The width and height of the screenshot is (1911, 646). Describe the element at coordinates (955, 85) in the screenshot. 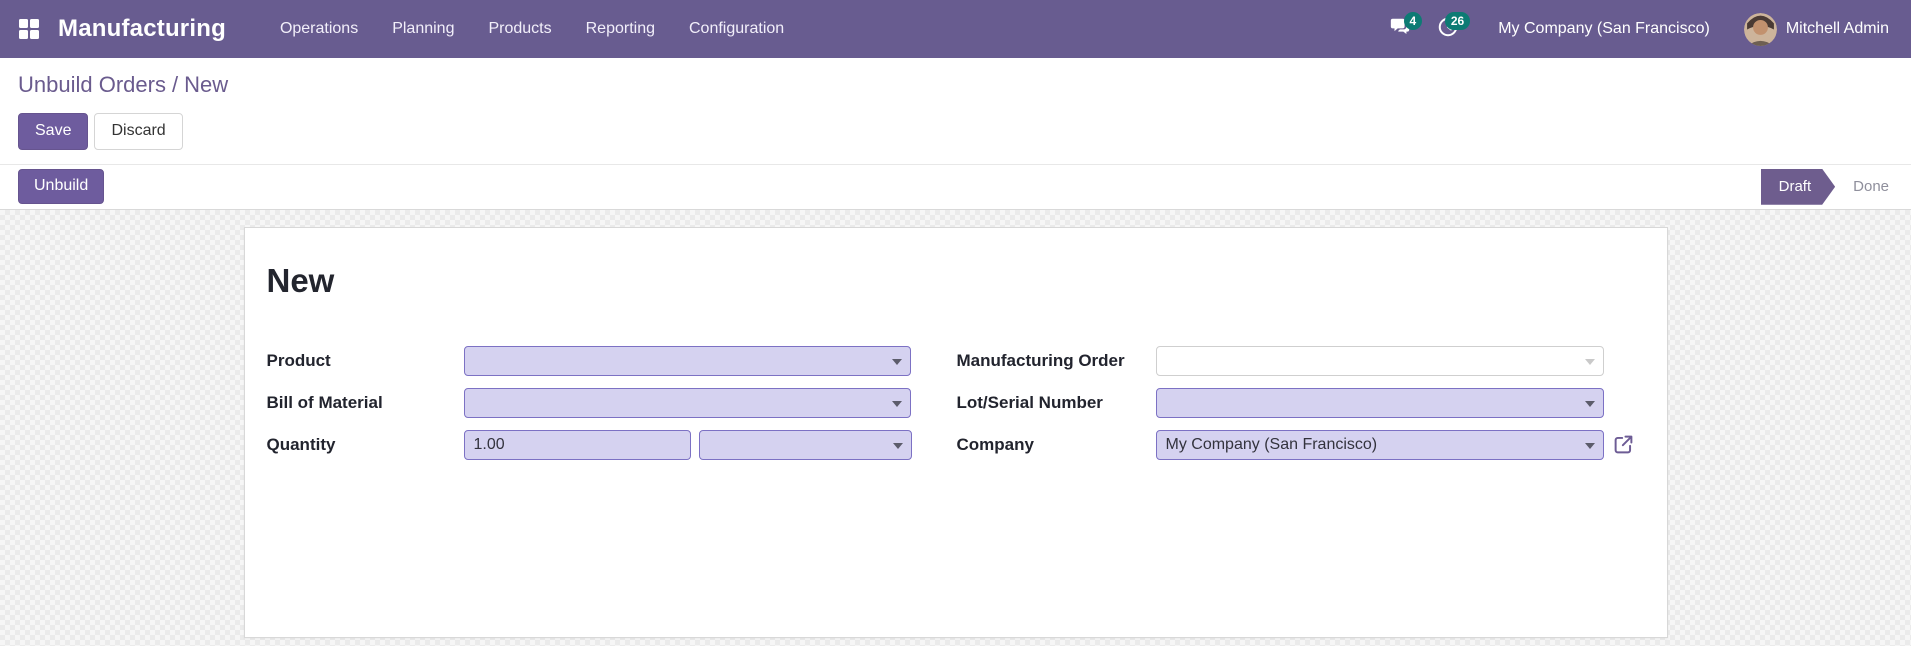

I see `breadcrumb: Unbuild Orders / New` at that location.